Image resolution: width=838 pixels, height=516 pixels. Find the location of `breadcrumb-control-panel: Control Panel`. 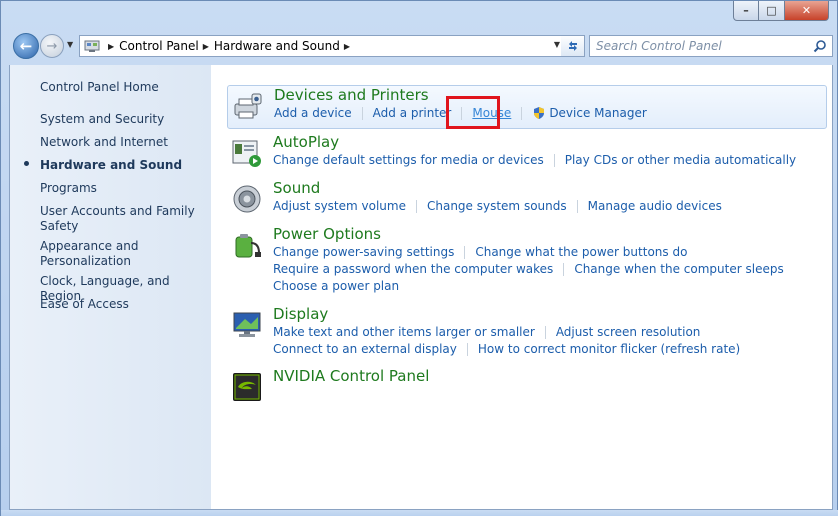

breadcrumb-control-panel: Control Panel is located at coordinates (159, 46).